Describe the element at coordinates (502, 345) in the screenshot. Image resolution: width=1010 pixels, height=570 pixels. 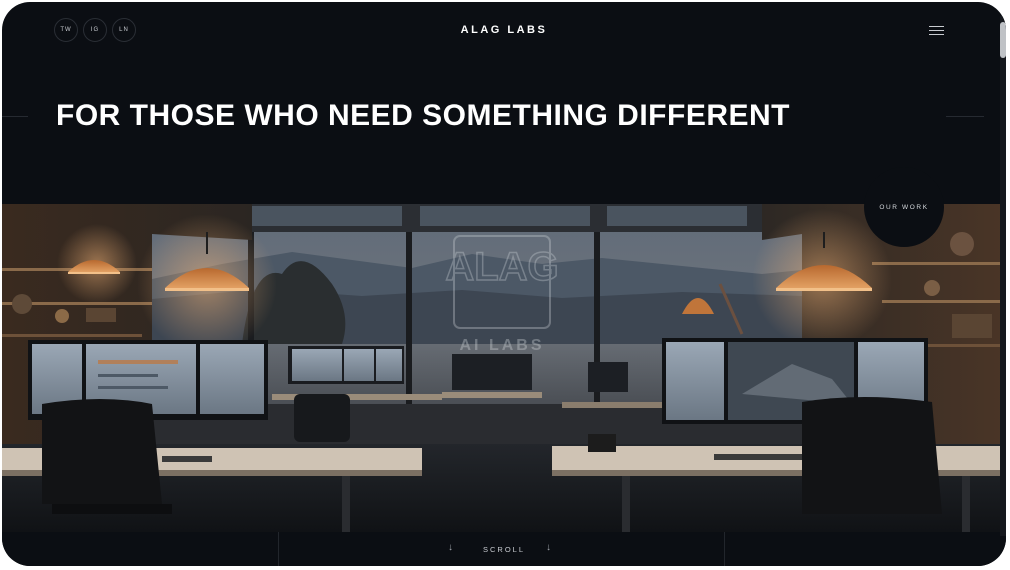
I see `svg-text: AI LABS` at that location.